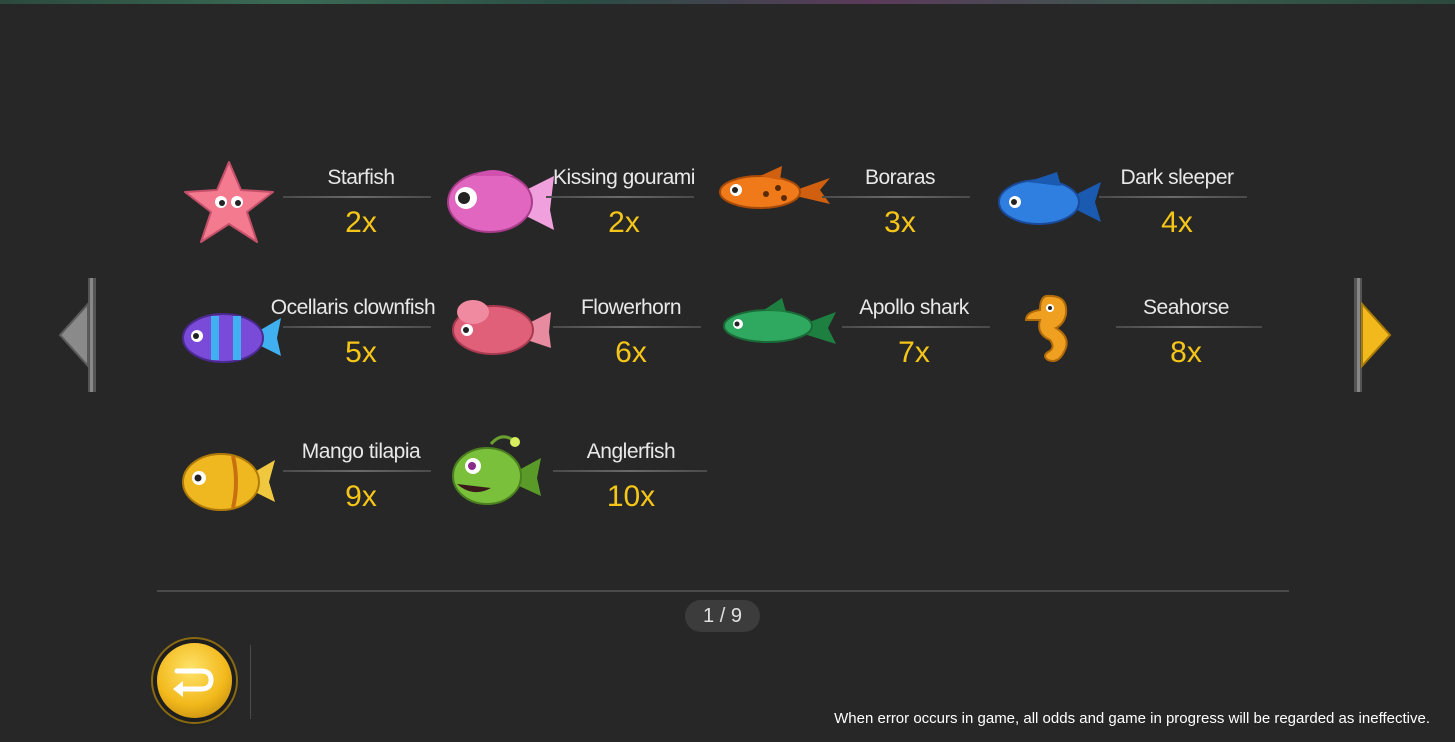 Image resolution: width=1455 pixels, height=742 pixels. I want to click on fish-name: Flowerhorn, so click(631, 307).